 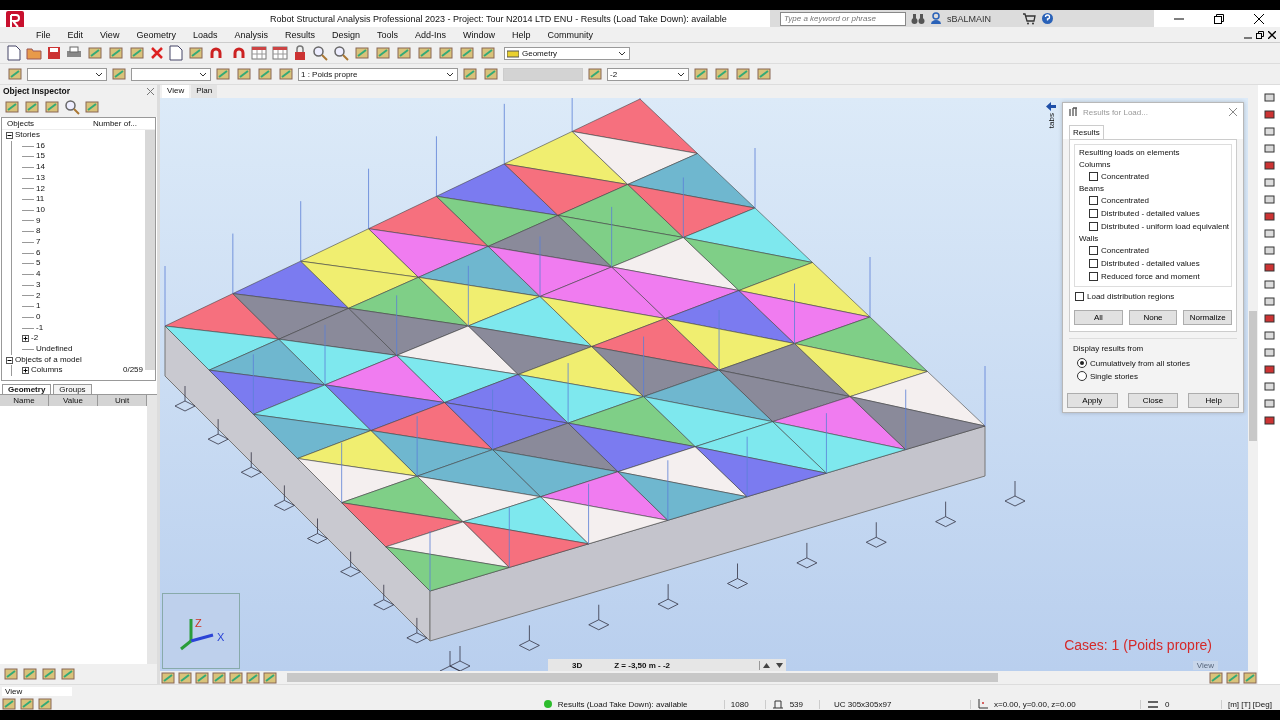 I want to click on view-label: View, so click(x=1205, y=665).